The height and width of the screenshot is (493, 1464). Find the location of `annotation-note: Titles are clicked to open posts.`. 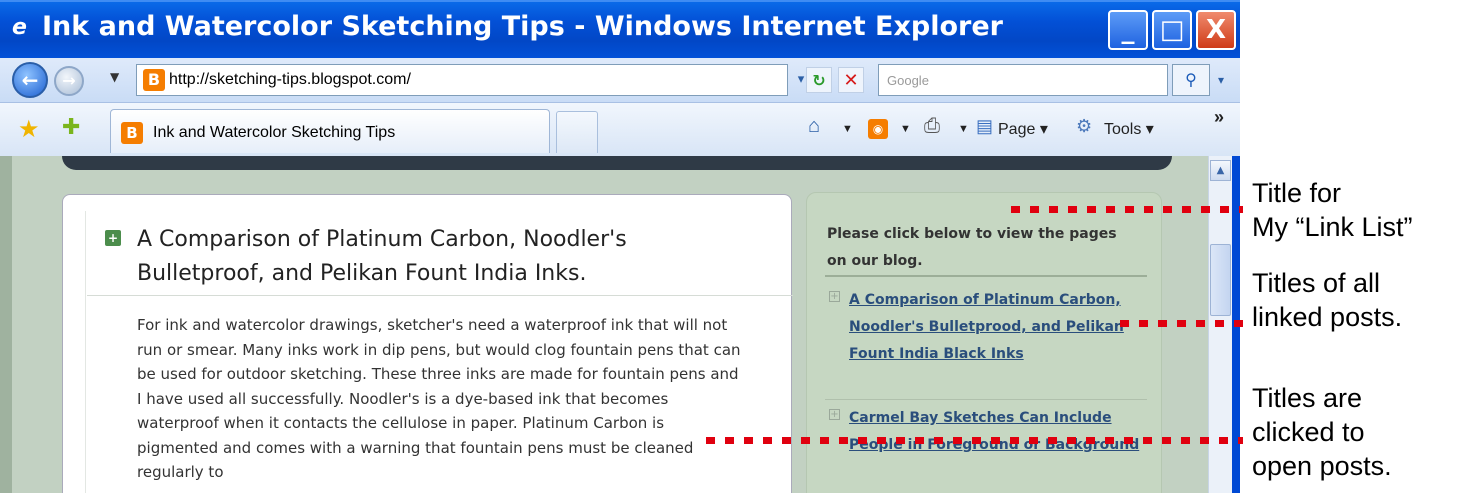

annotation-note: Titles are clicked to open posts. is located at coordinates (1322, 432).